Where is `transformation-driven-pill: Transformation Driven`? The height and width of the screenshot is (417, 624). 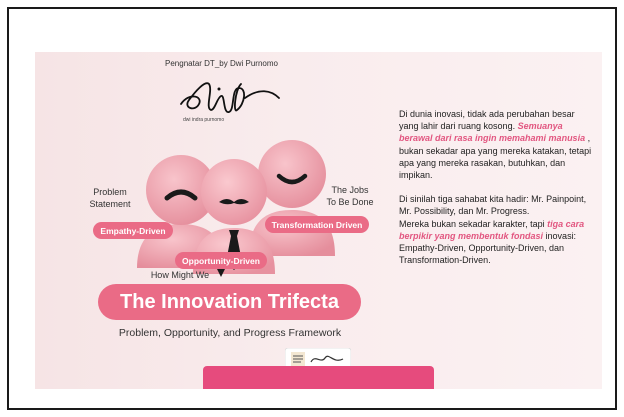
transformation-driven-pill: Transformation Driven is located at coordinates (317, 224).